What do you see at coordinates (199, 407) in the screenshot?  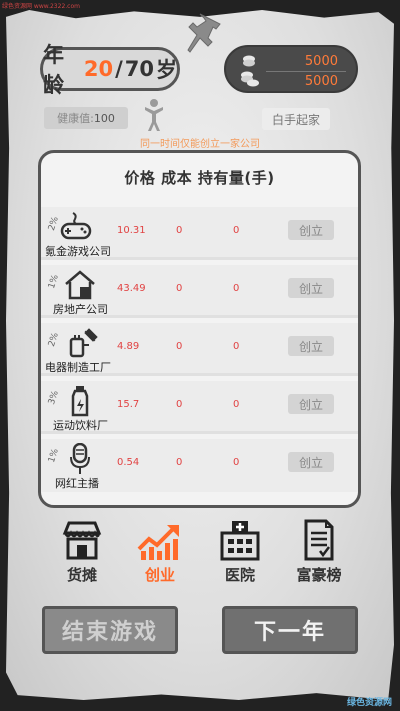 I see `company-row-drink: 3% 运动饮料厂 15.7 0 0 创立` at bounding box center [199, 407].